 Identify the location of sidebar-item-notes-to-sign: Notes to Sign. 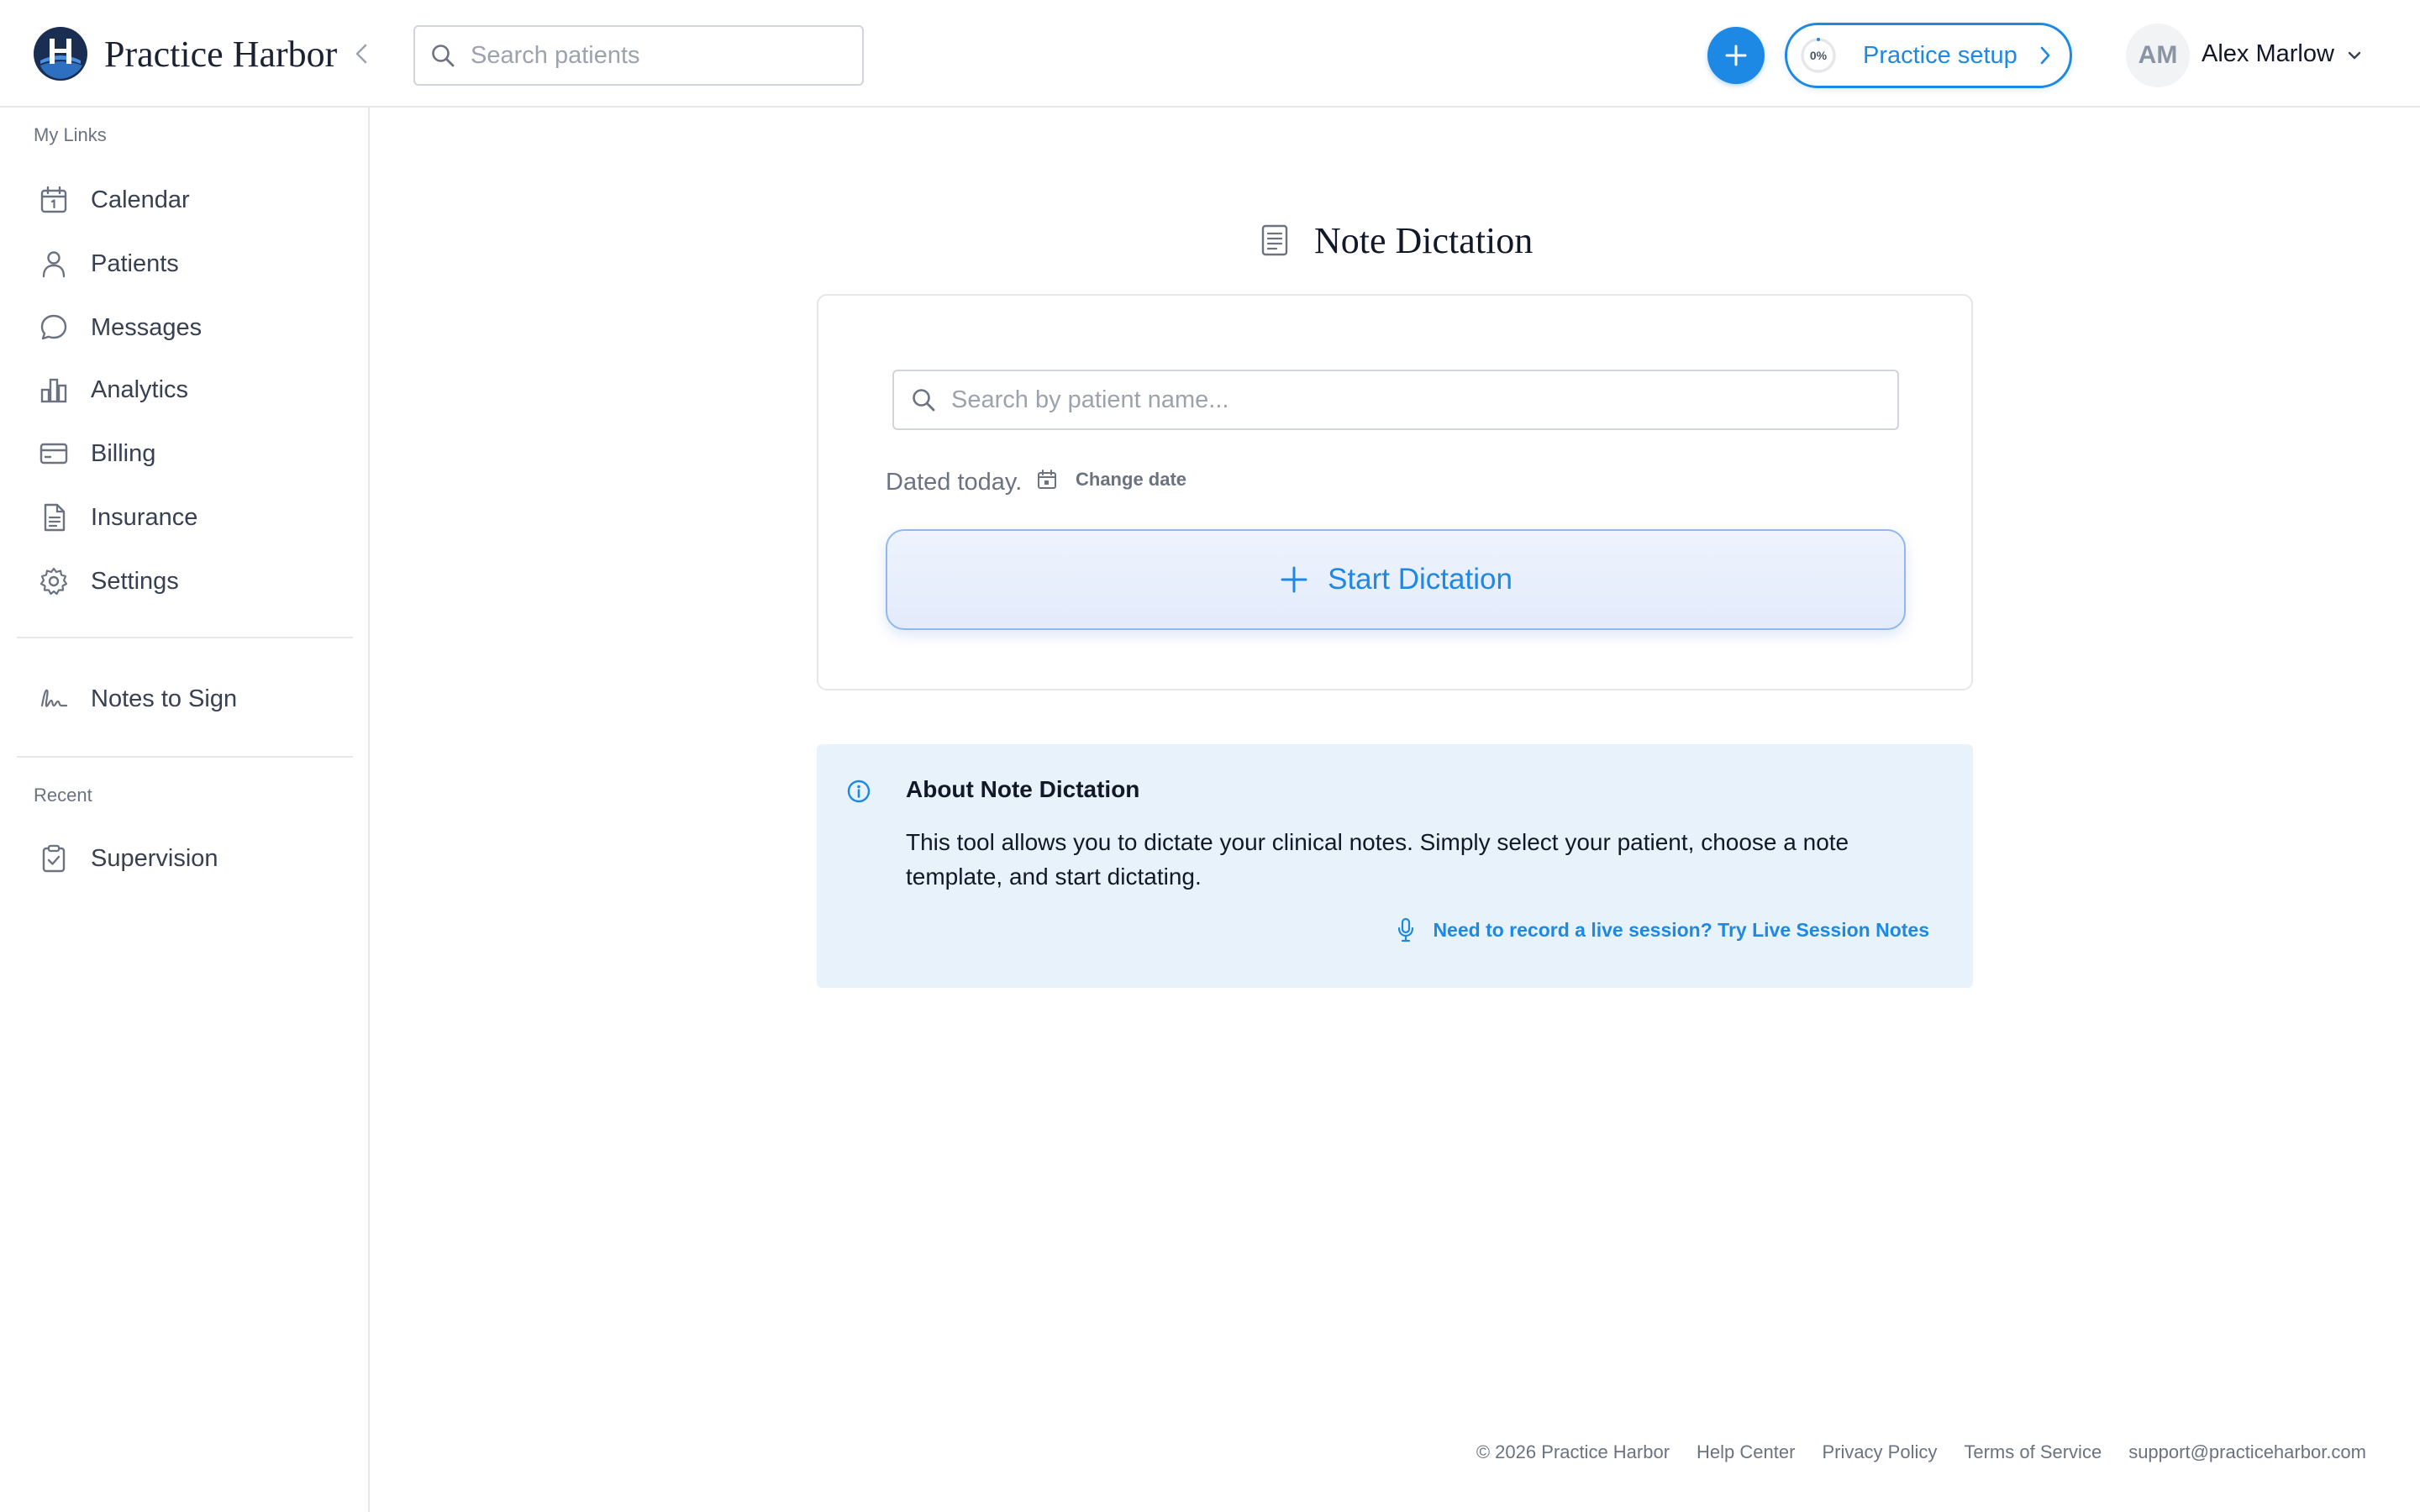
(185, 699).